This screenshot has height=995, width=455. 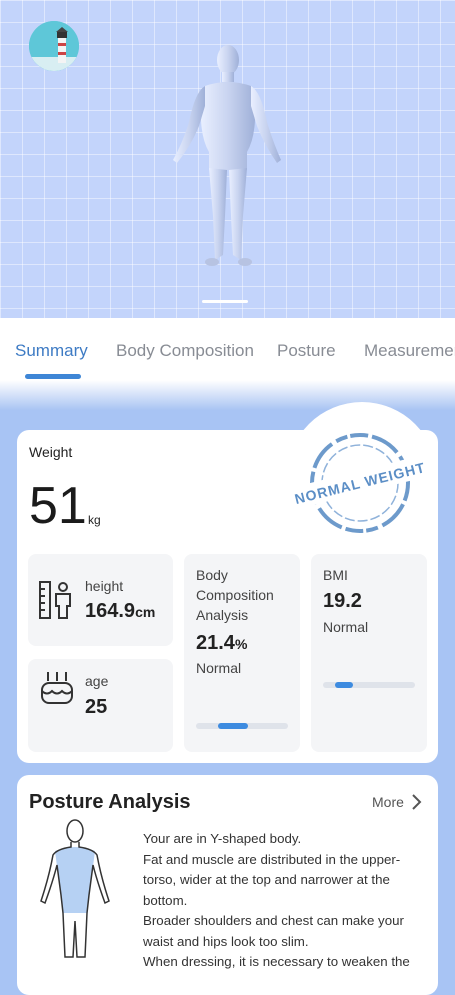 I want to click on lighthouse-avatar-icon, so click(x=54, y=46).